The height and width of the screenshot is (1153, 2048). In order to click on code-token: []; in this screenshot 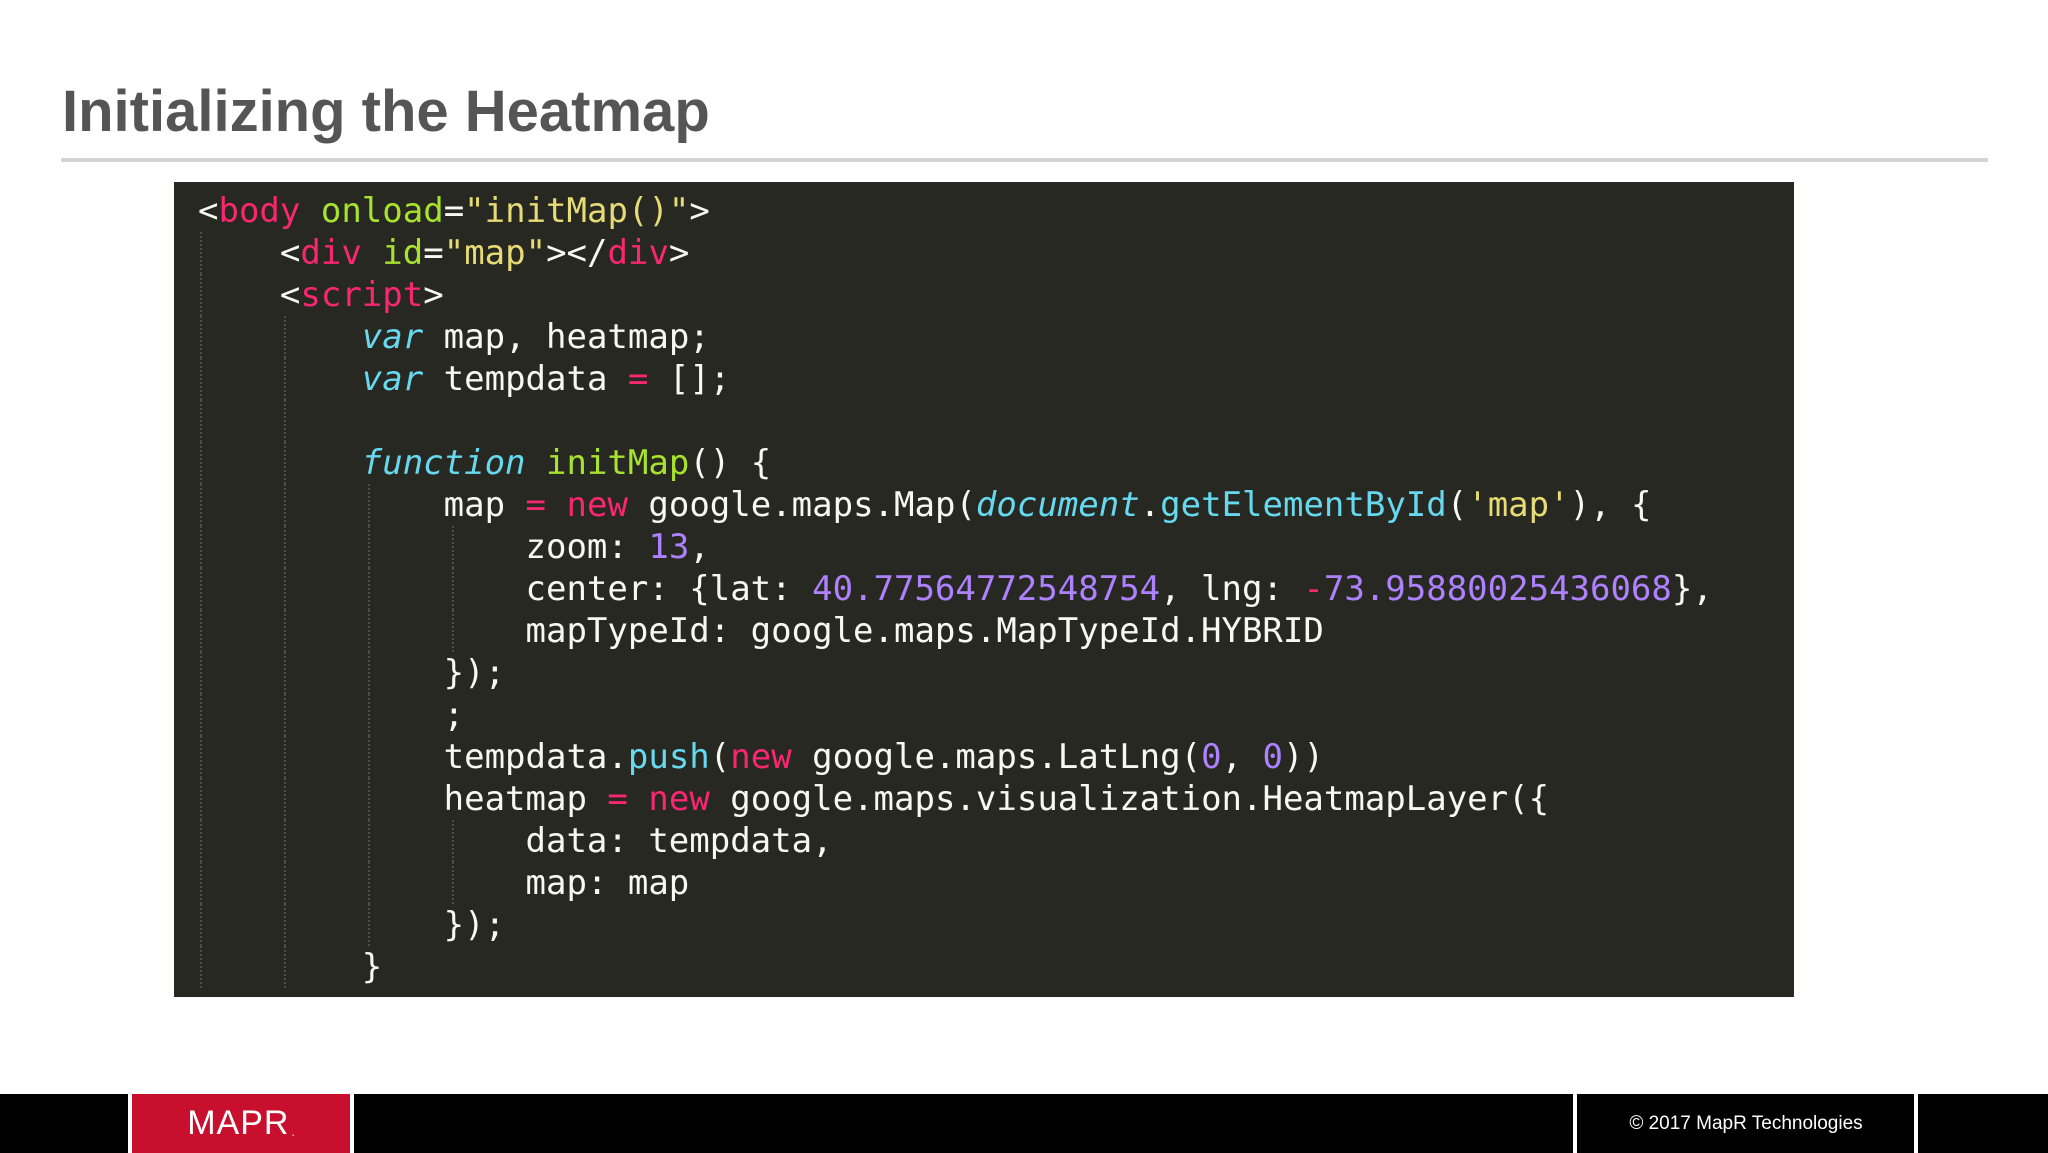, I will do `click(689, 379)`.